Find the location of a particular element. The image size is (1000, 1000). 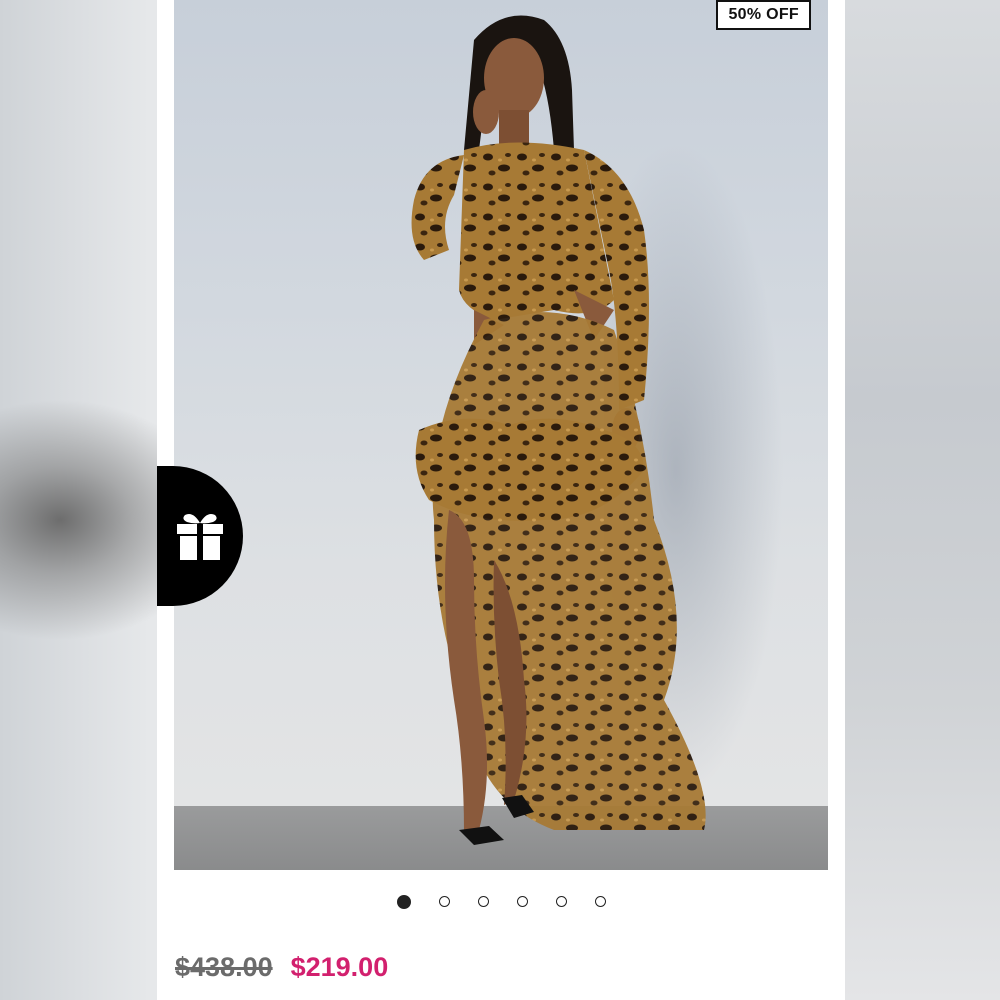

price-row: $438.00 $219.00 is located at coordinates (281, 967).